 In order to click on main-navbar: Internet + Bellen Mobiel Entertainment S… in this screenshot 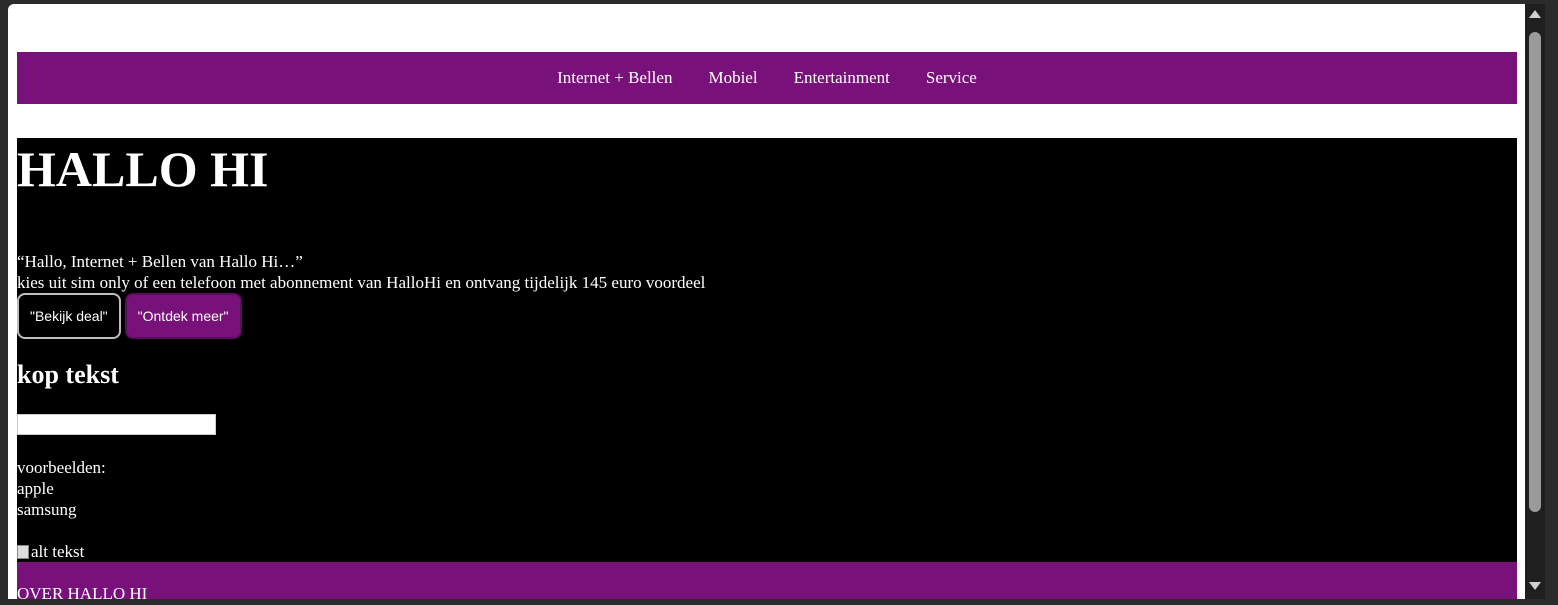, I will do `click(767, 78)`.